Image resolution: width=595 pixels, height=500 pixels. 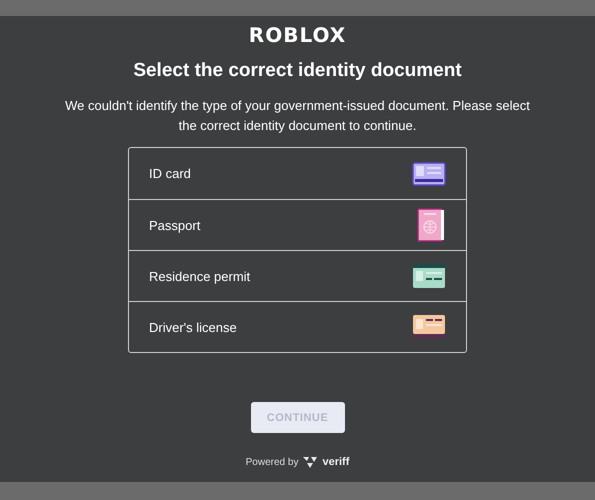 What do you see at coordinates (429, 276) in the screenshot?
I see `permit-card-icon` at bounding box center [429, 276].